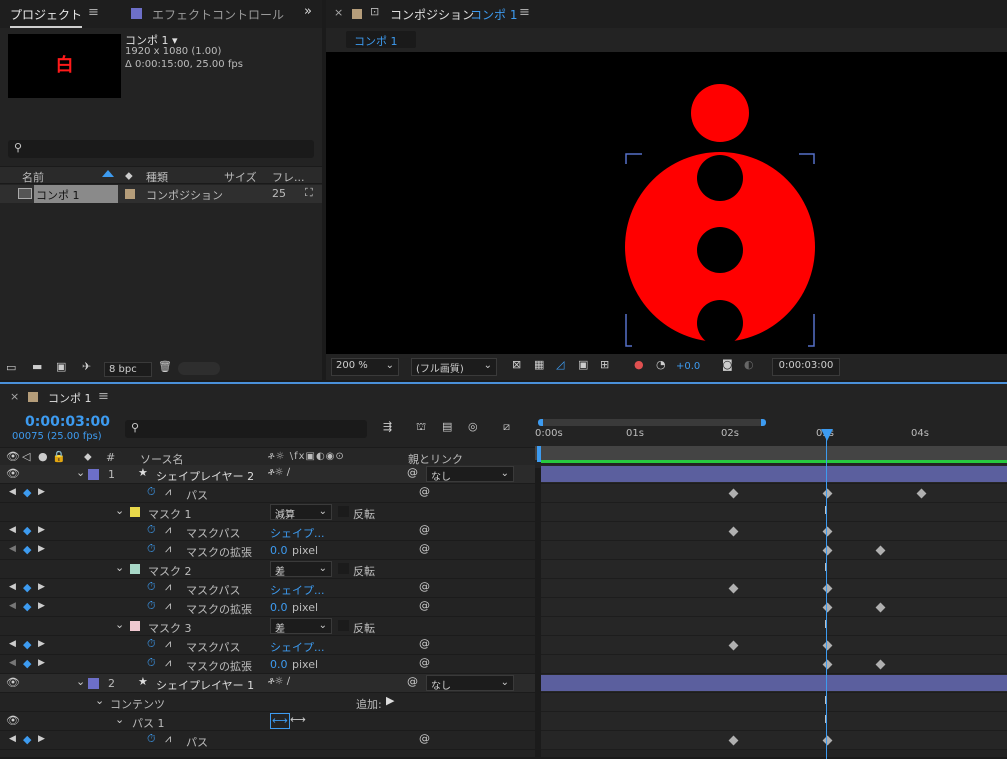  Describe the element at coordinates (76, 194) in the screenshot. I see `project-item-name: コンポ 1` at that location.